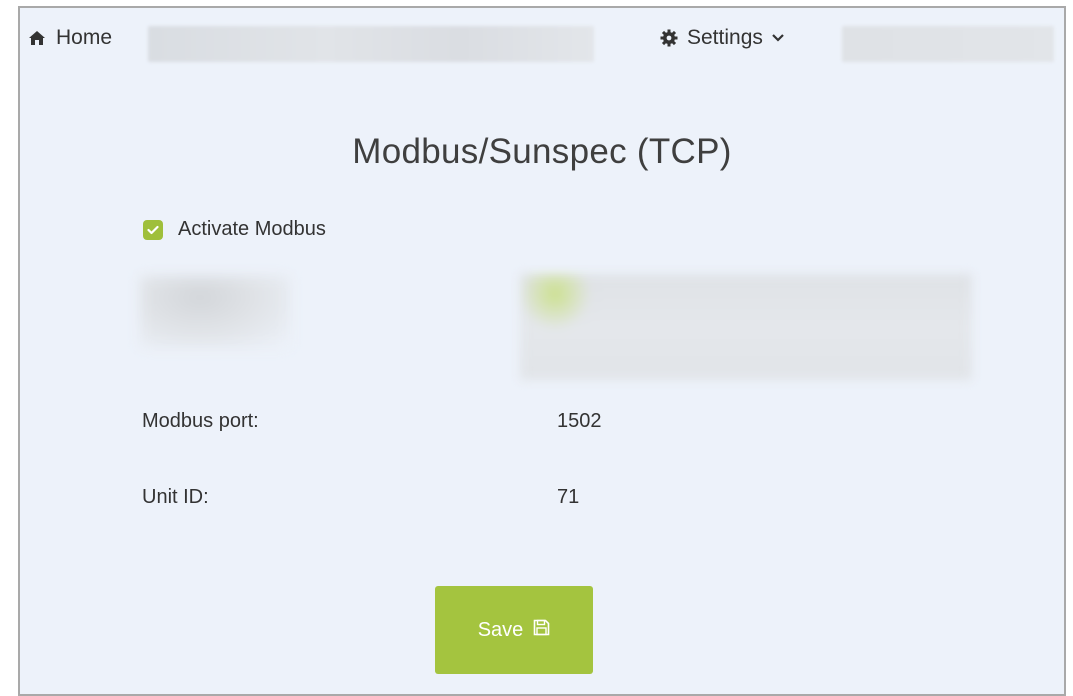 Image resolution: width=1073 pixels, height=696 pixels. Describe the element at coordinates (175, 497) in the screenshot. I see `unit-id-label: Unit ID:` at that location.